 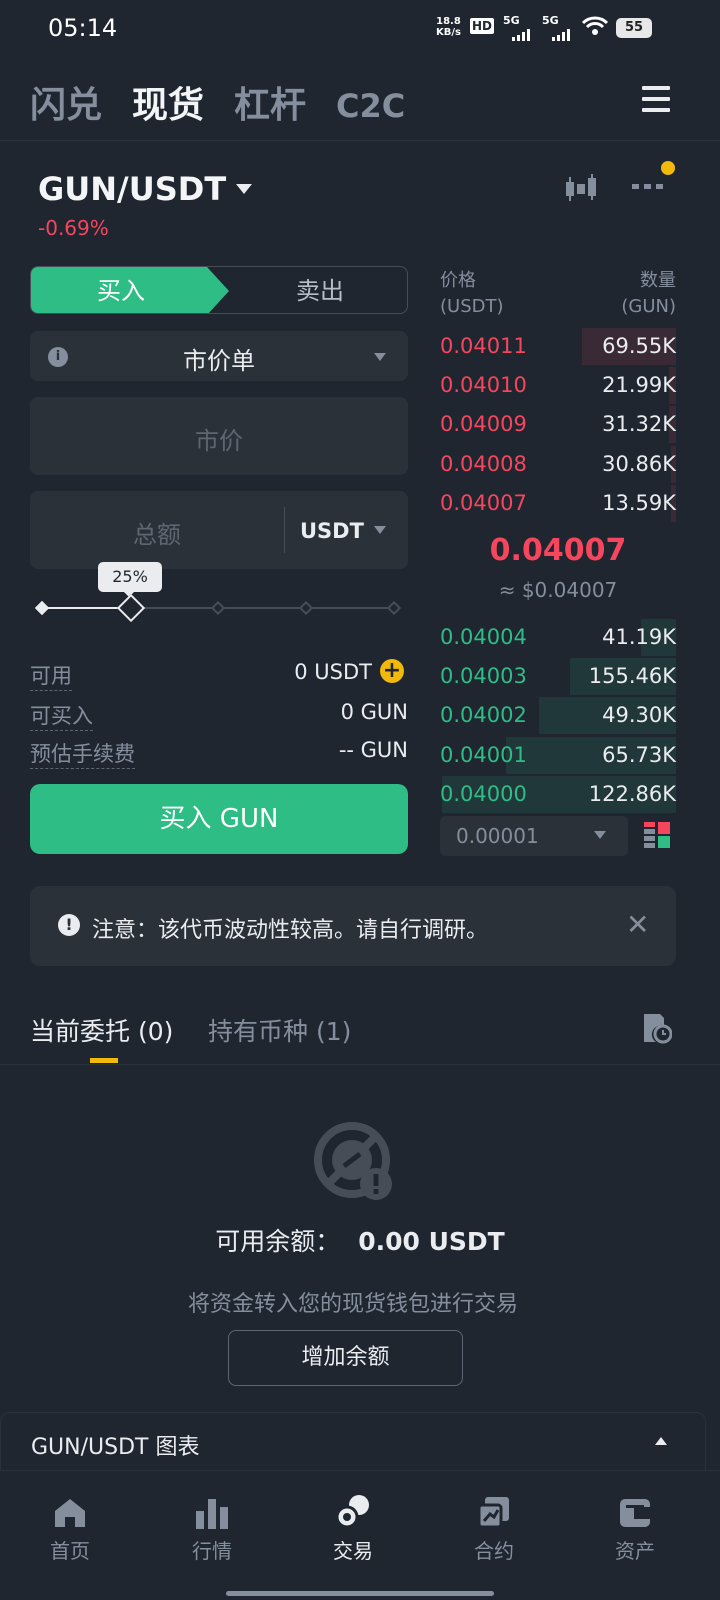 What do you see at coordinates (635, 1551) in the screenshot?
I see `nav-assets-label: 资产` at bounding box center [635, 1551].